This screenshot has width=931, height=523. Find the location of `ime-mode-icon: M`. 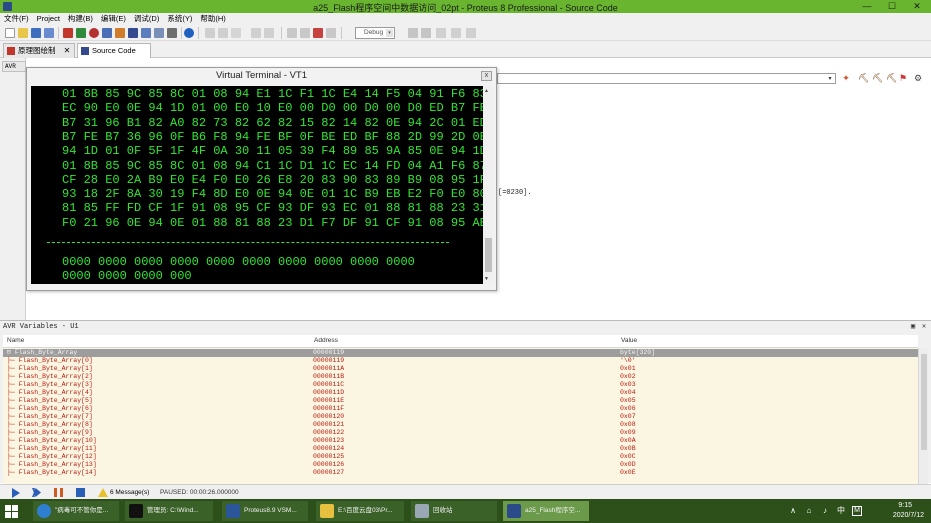

ime-mode-icon: M is located at coordinates (857, 511).